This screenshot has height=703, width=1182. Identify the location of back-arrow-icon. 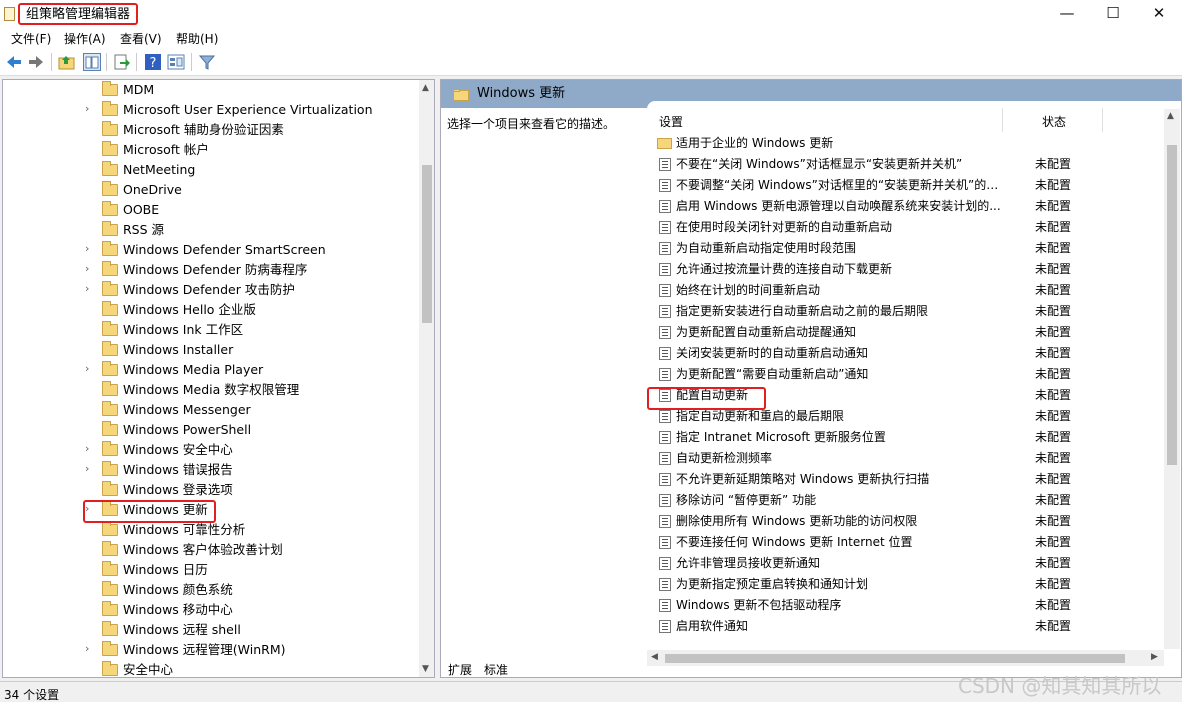
(14, 62).